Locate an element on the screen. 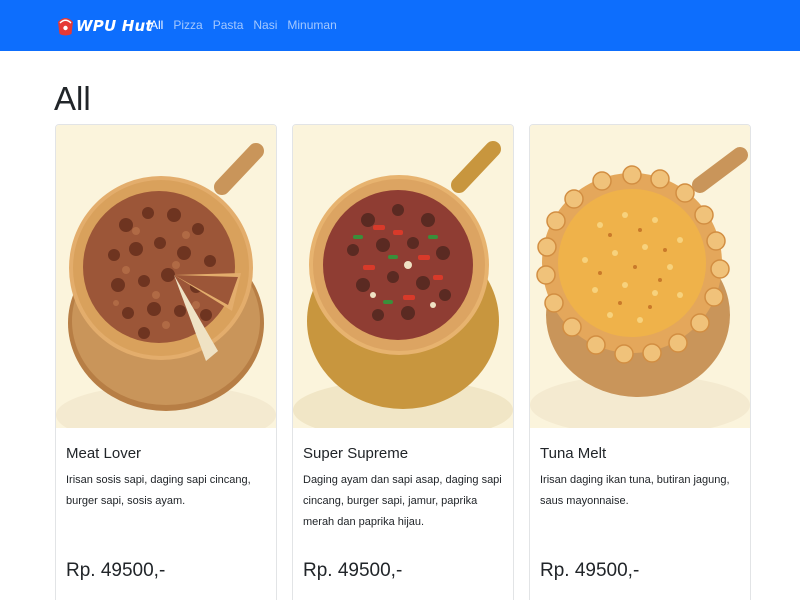 Image resolution: width=800 pixels, height=600 pixels. nav-link-pasta: Pasta is located at coordinates (228, 25).